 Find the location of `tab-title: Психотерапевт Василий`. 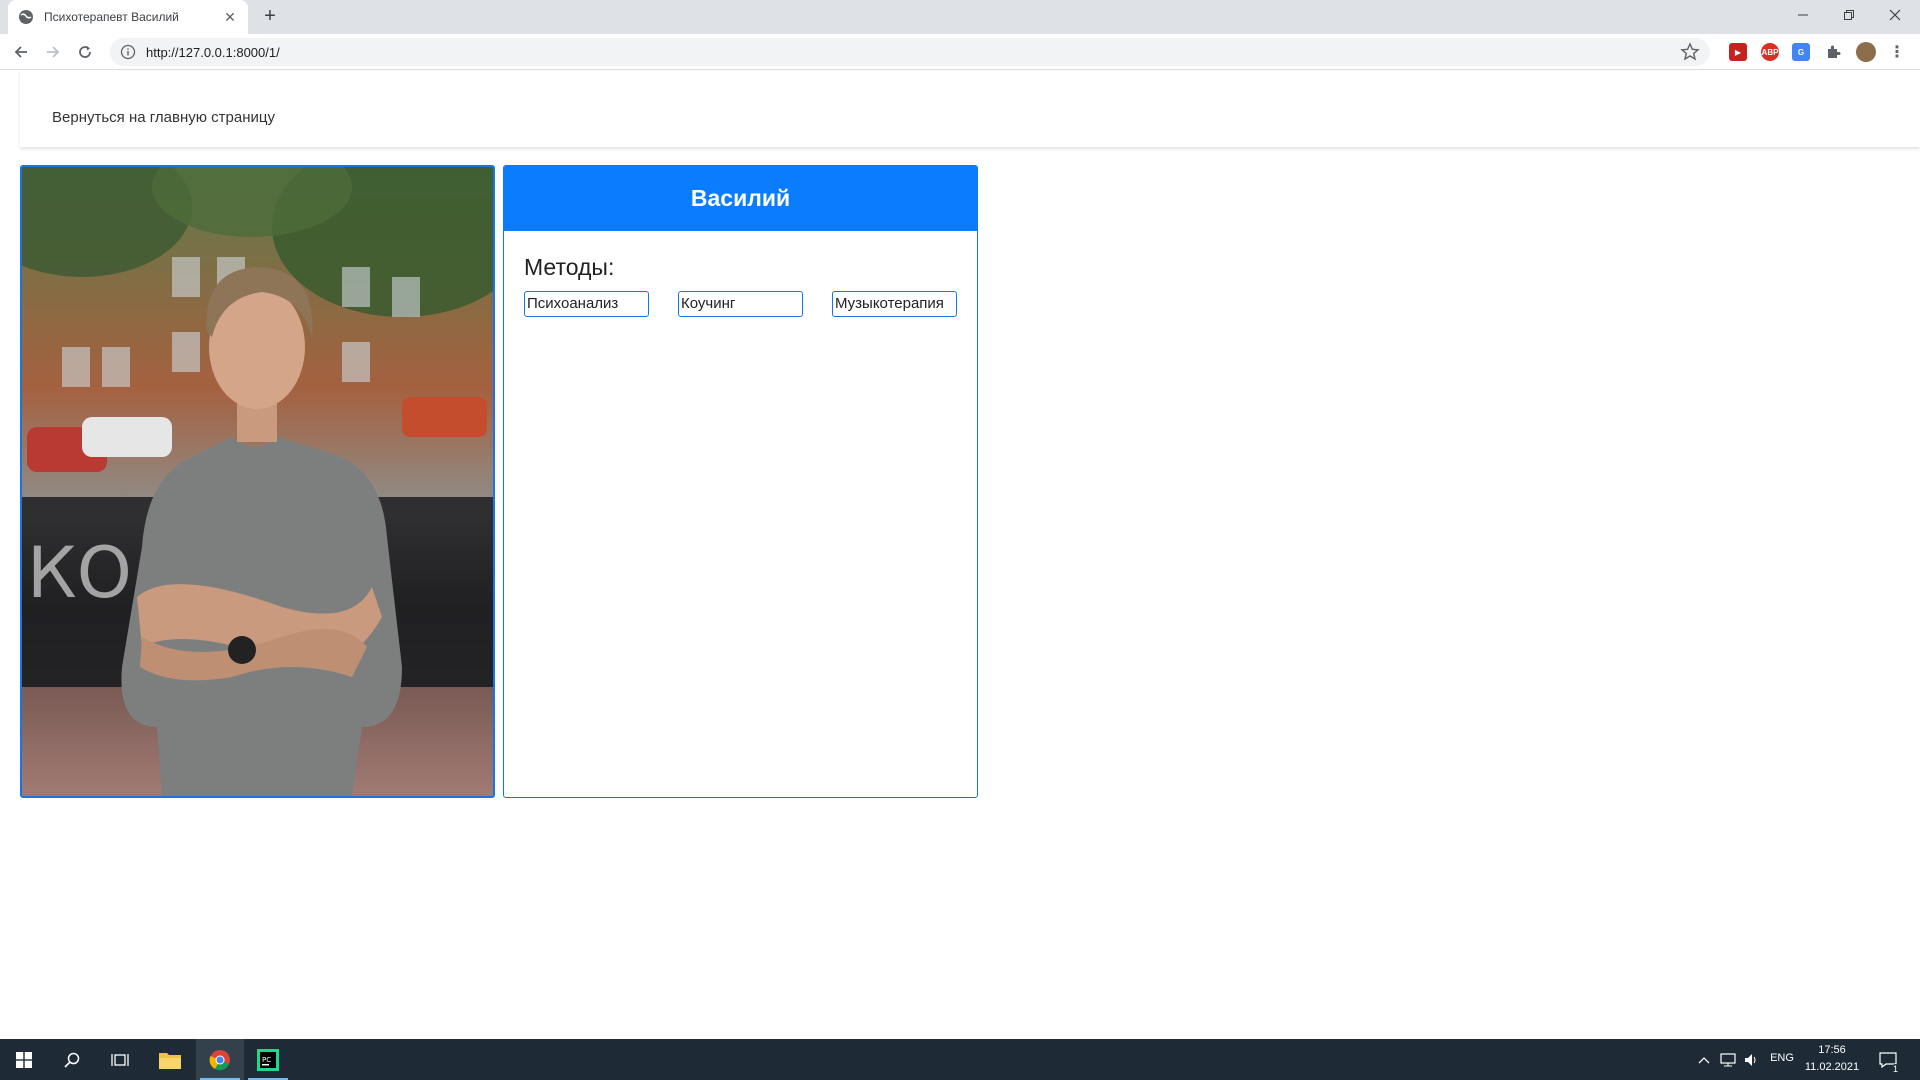

tab-title: Психотерапевт Василий is located at coordinates (111, 17).